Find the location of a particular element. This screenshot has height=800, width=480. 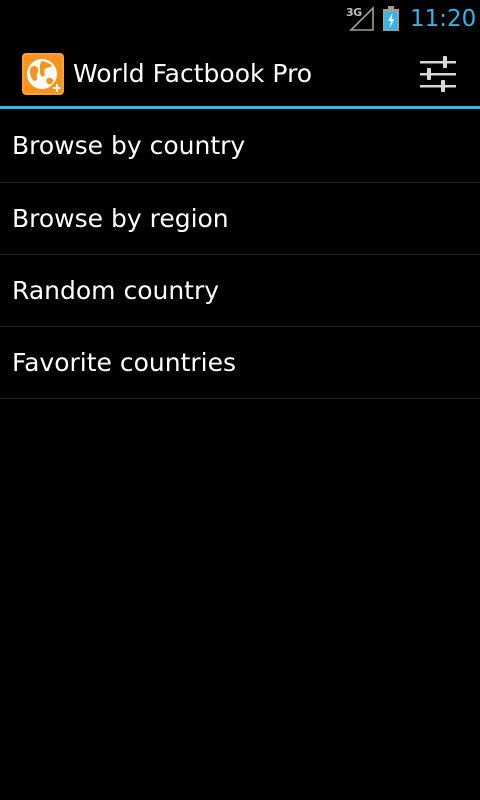

sliders-icon is located at coordinates (438, 74).